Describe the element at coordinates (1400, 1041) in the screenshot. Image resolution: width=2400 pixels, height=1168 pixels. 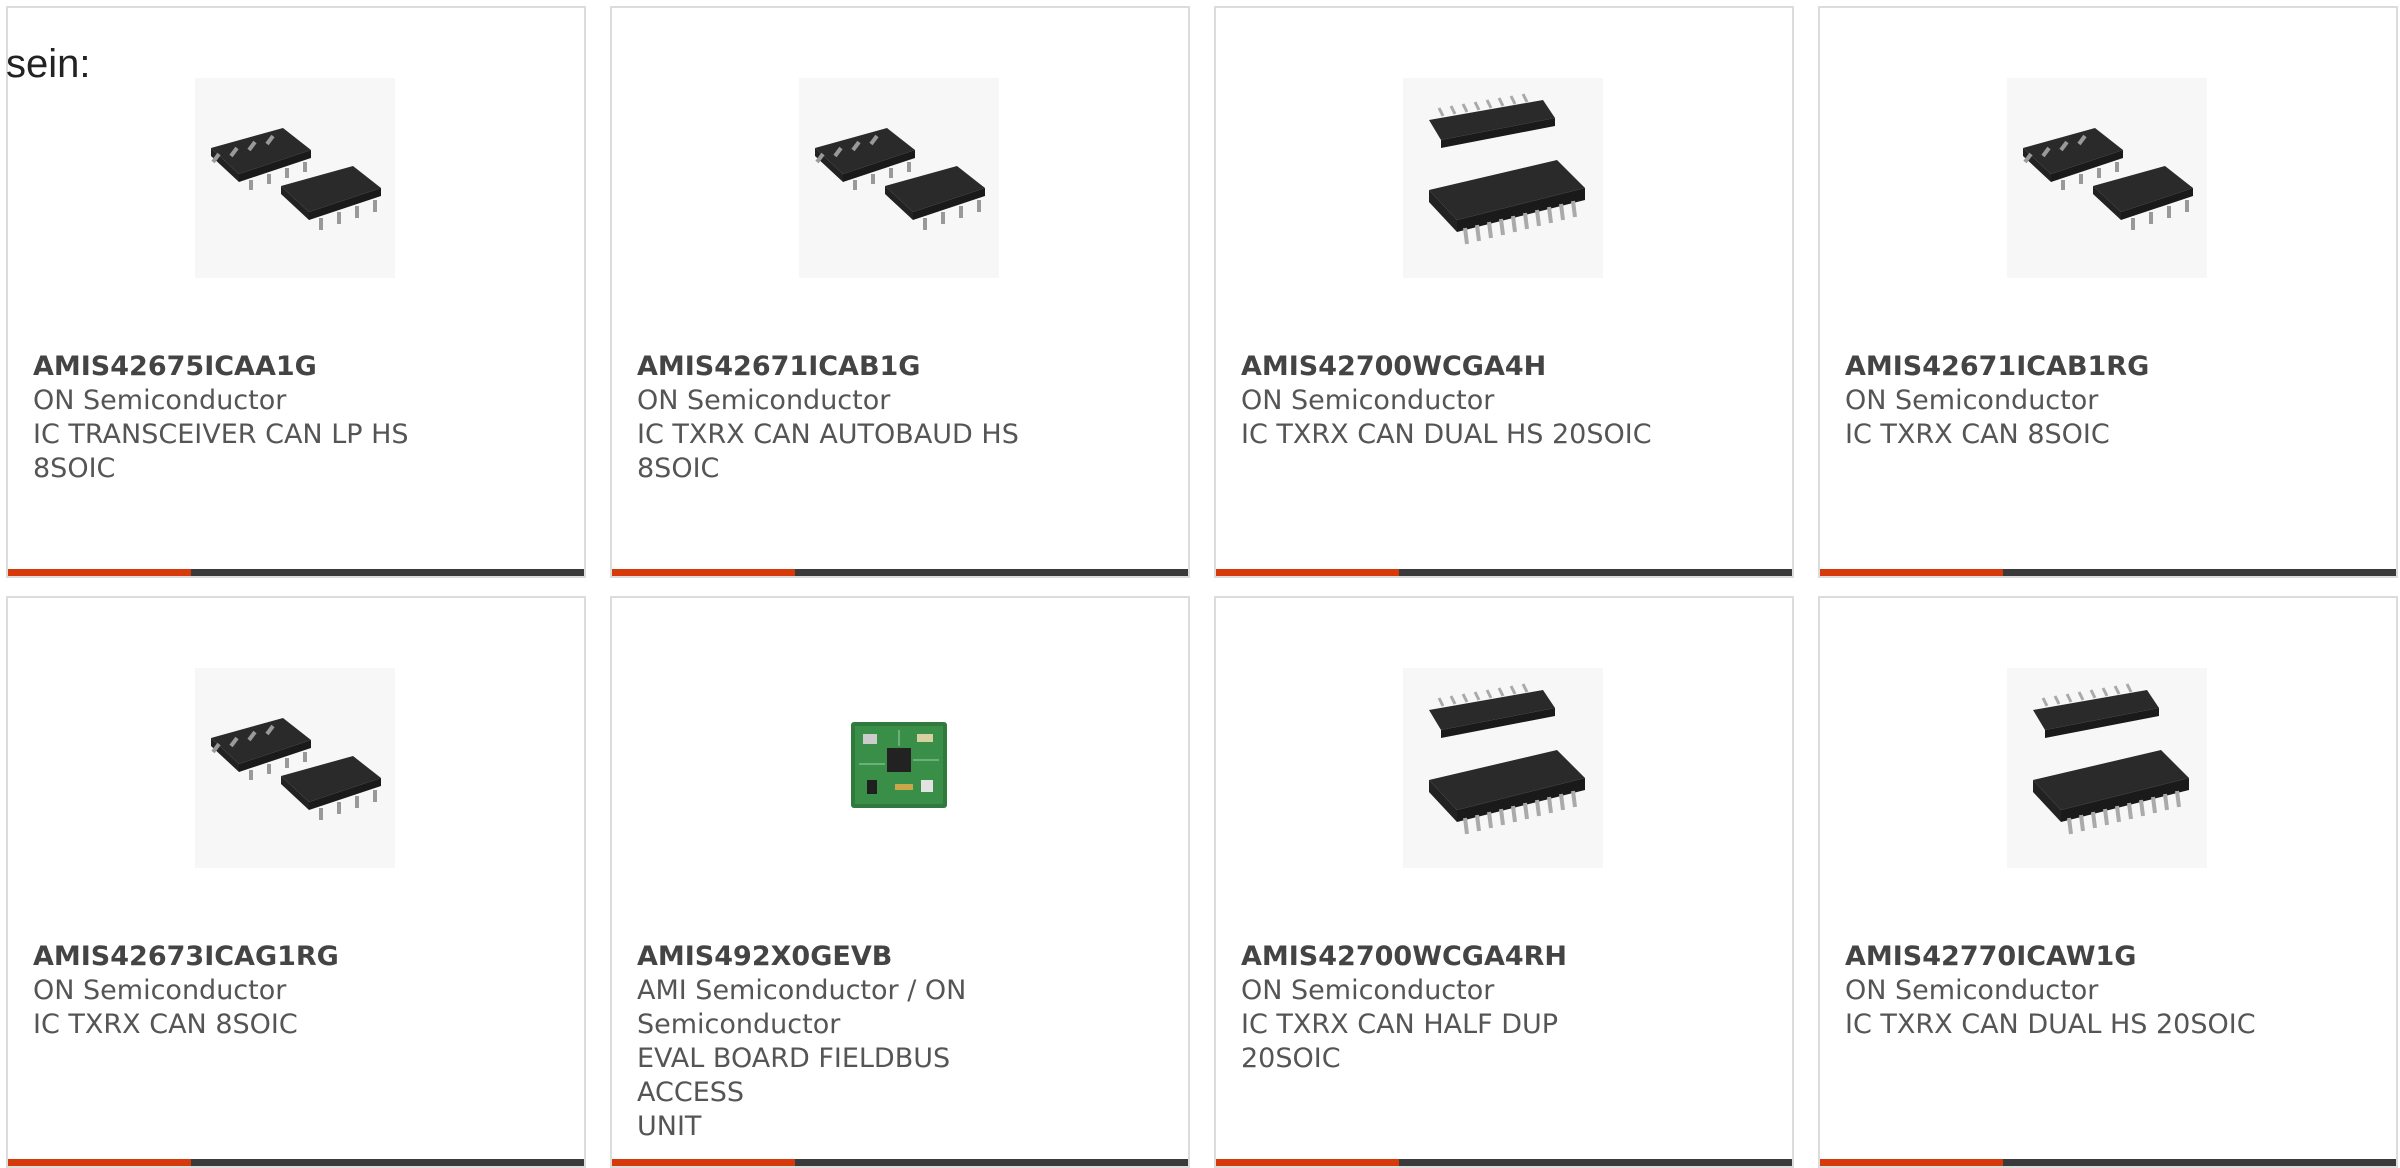
I see `description: IC TXRX CAN HALF DUP 20SOIC` at that location.